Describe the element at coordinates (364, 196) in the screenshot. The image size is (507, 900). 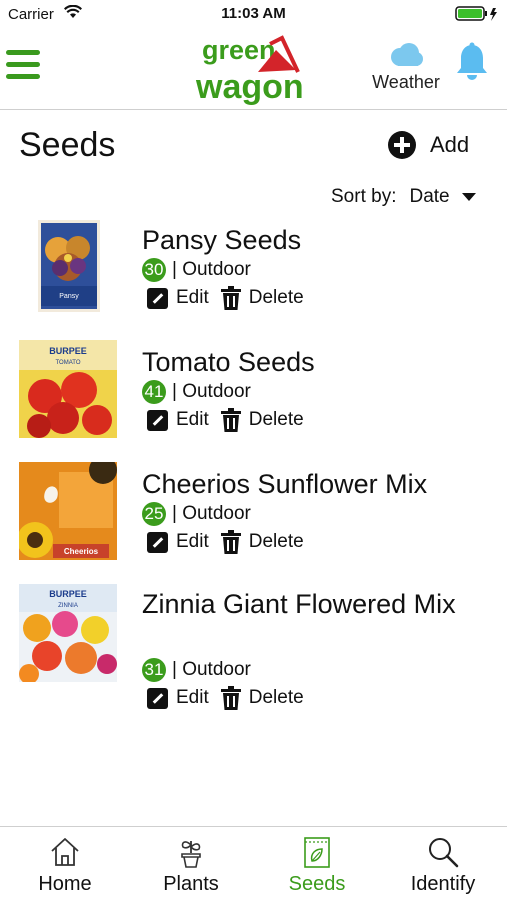
I see `sort-label: Sort by:` at that location.